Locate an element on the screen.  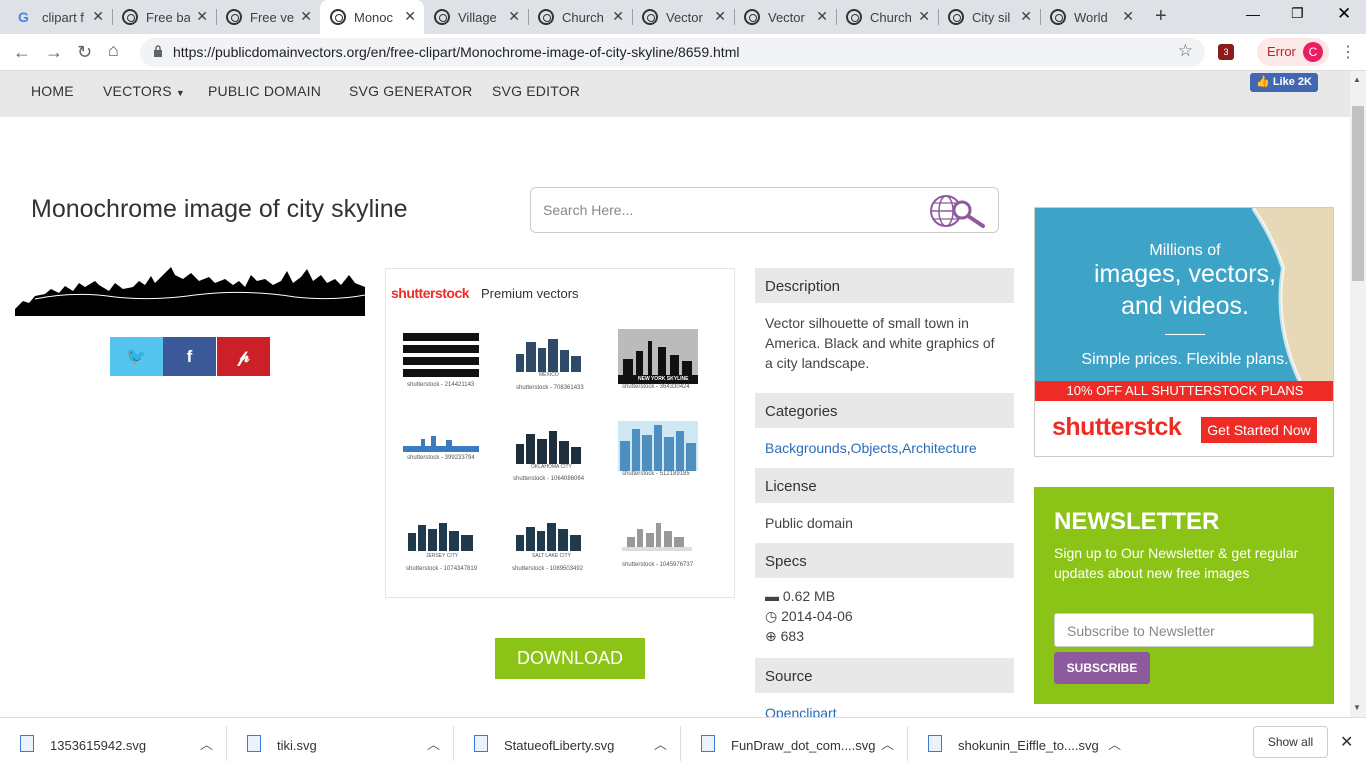
premium-thumb: OKLAHOMA CITY shutterstock - 1064086064 is located at coordinates (548, 455).